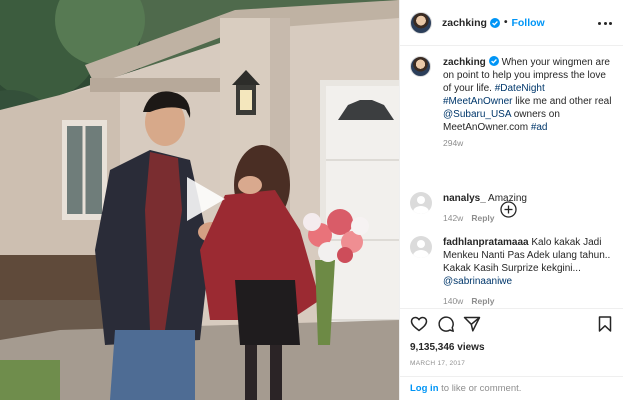  Describe the element at coordinates (512, 207) in the screenshot. I see `comment-item: nanalys_ Amazing 142w Reply` at that location.